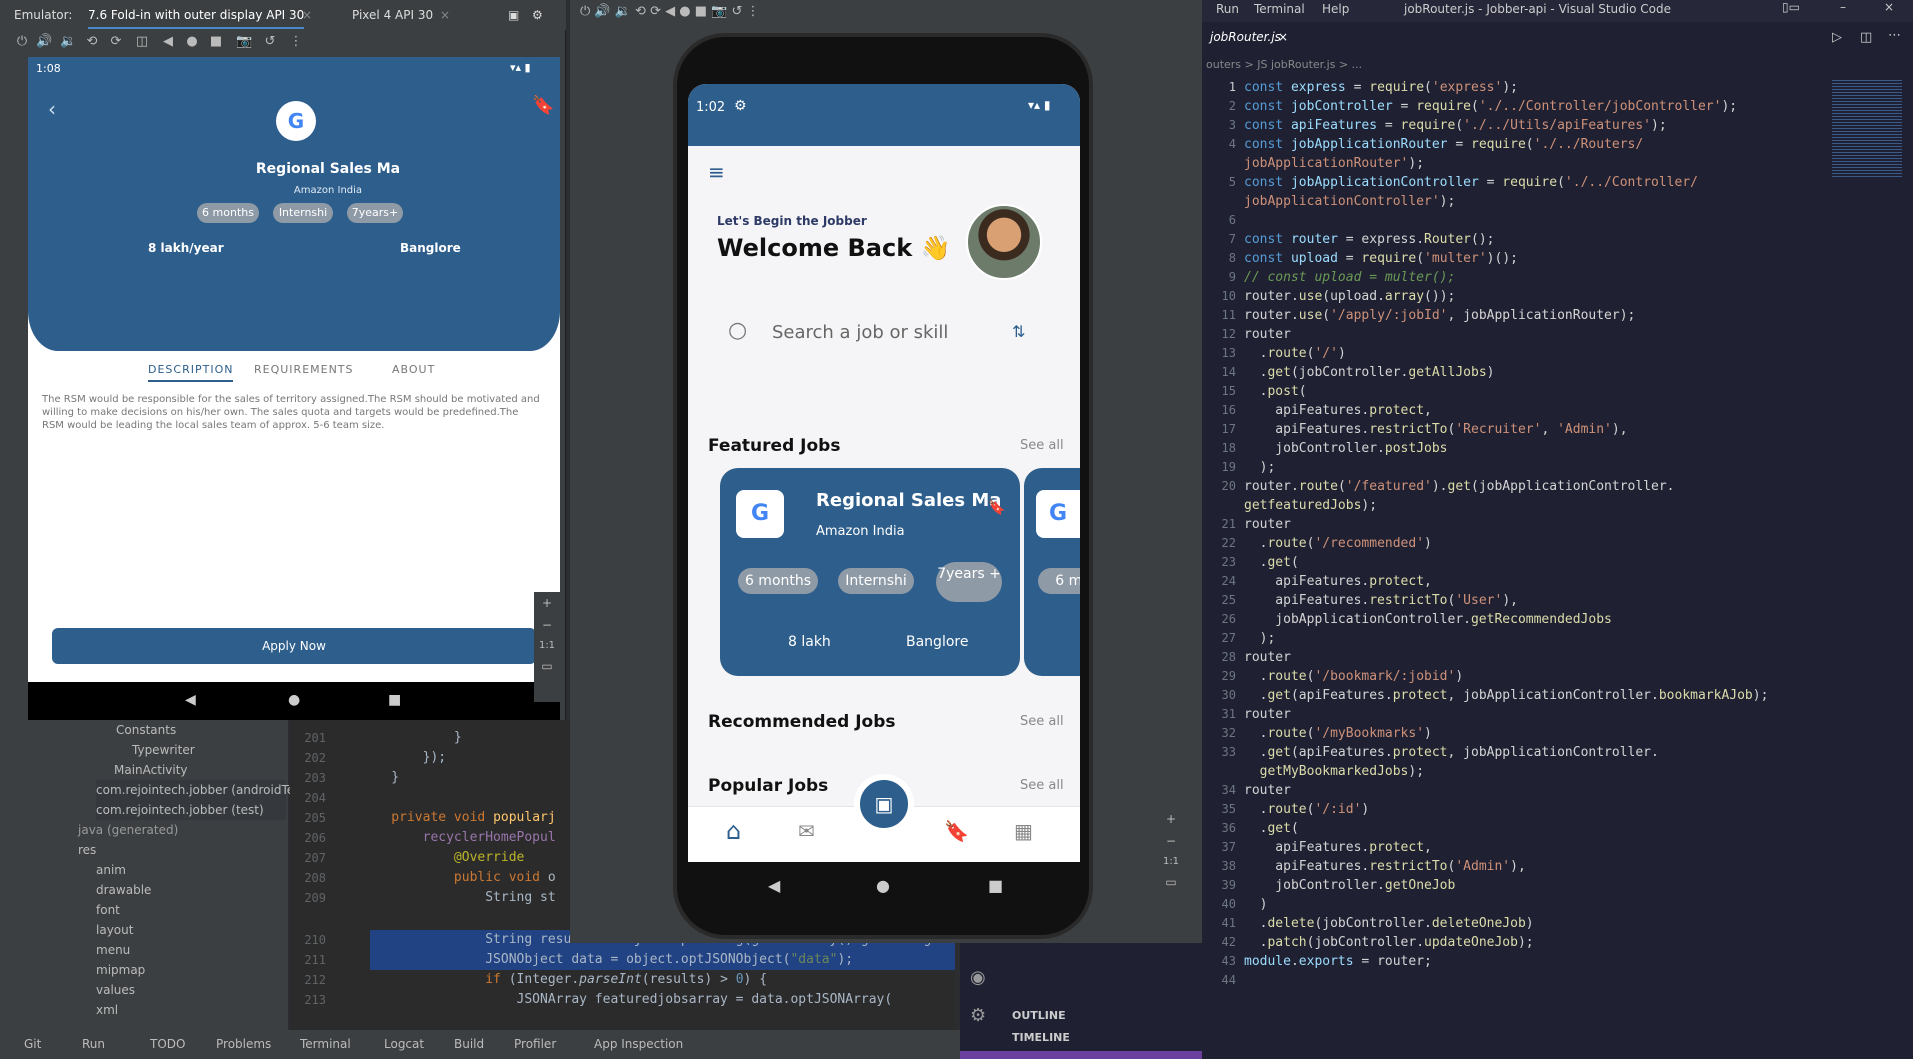  What do you see at coordinates (325, 1044) in the screenshot?
I see `terminal-tab: Terminal` at bounding box center [325, 1044].